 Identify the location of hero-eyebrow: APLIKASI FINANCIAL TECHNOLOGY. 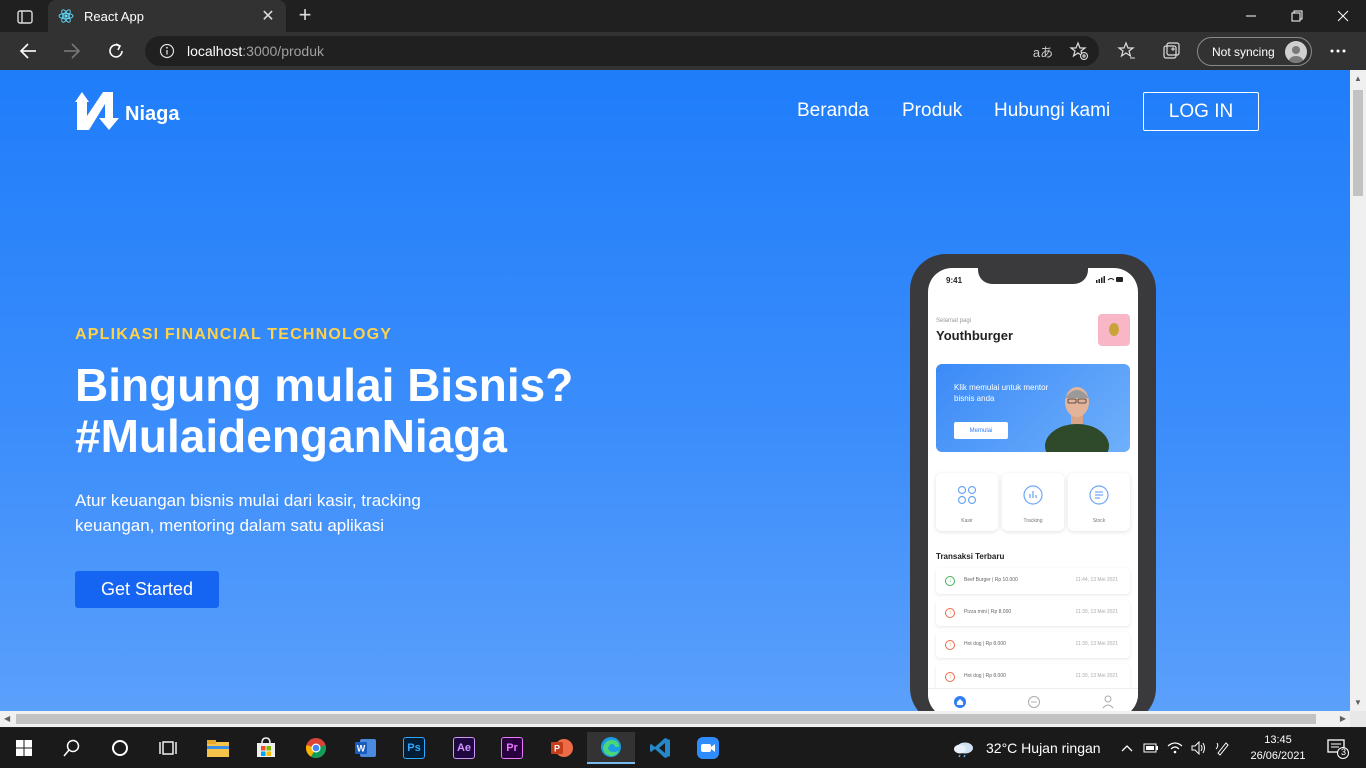
(234, 334).